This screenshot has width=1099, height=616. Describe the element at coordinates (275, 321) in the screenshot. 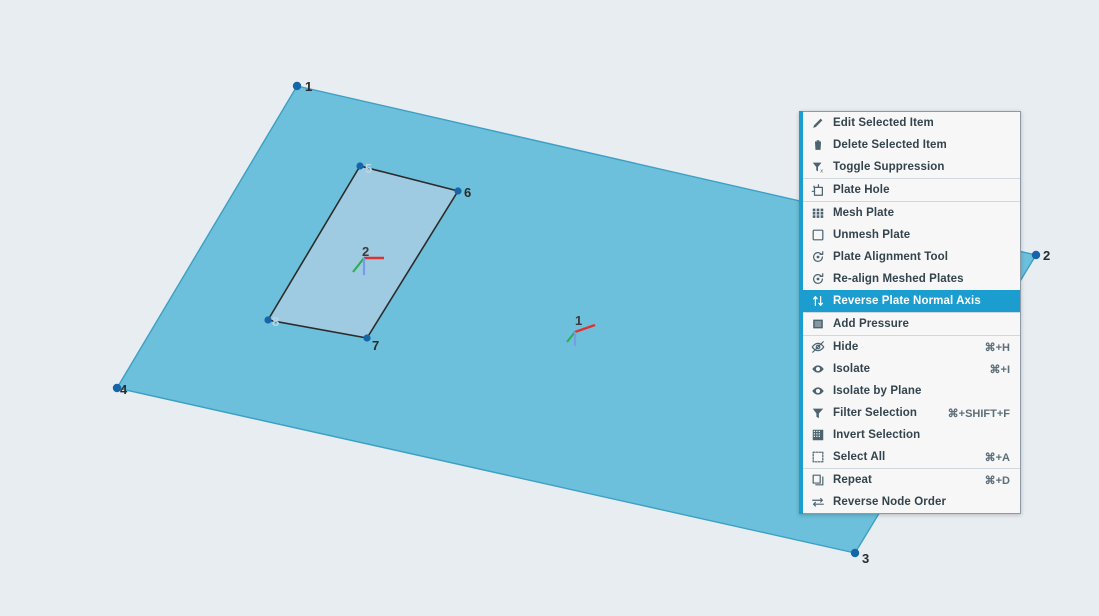

I see `node-label: 8` at that location.